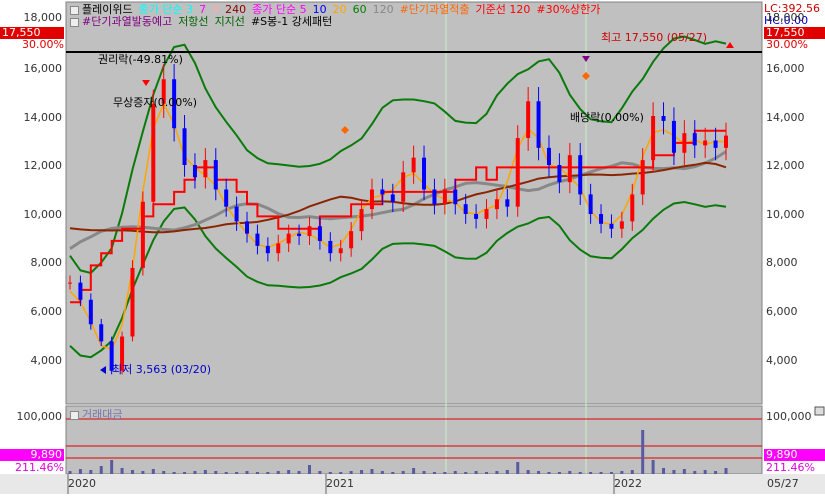  I want to click on legend-item: 기준선 120, so click(503, 9).